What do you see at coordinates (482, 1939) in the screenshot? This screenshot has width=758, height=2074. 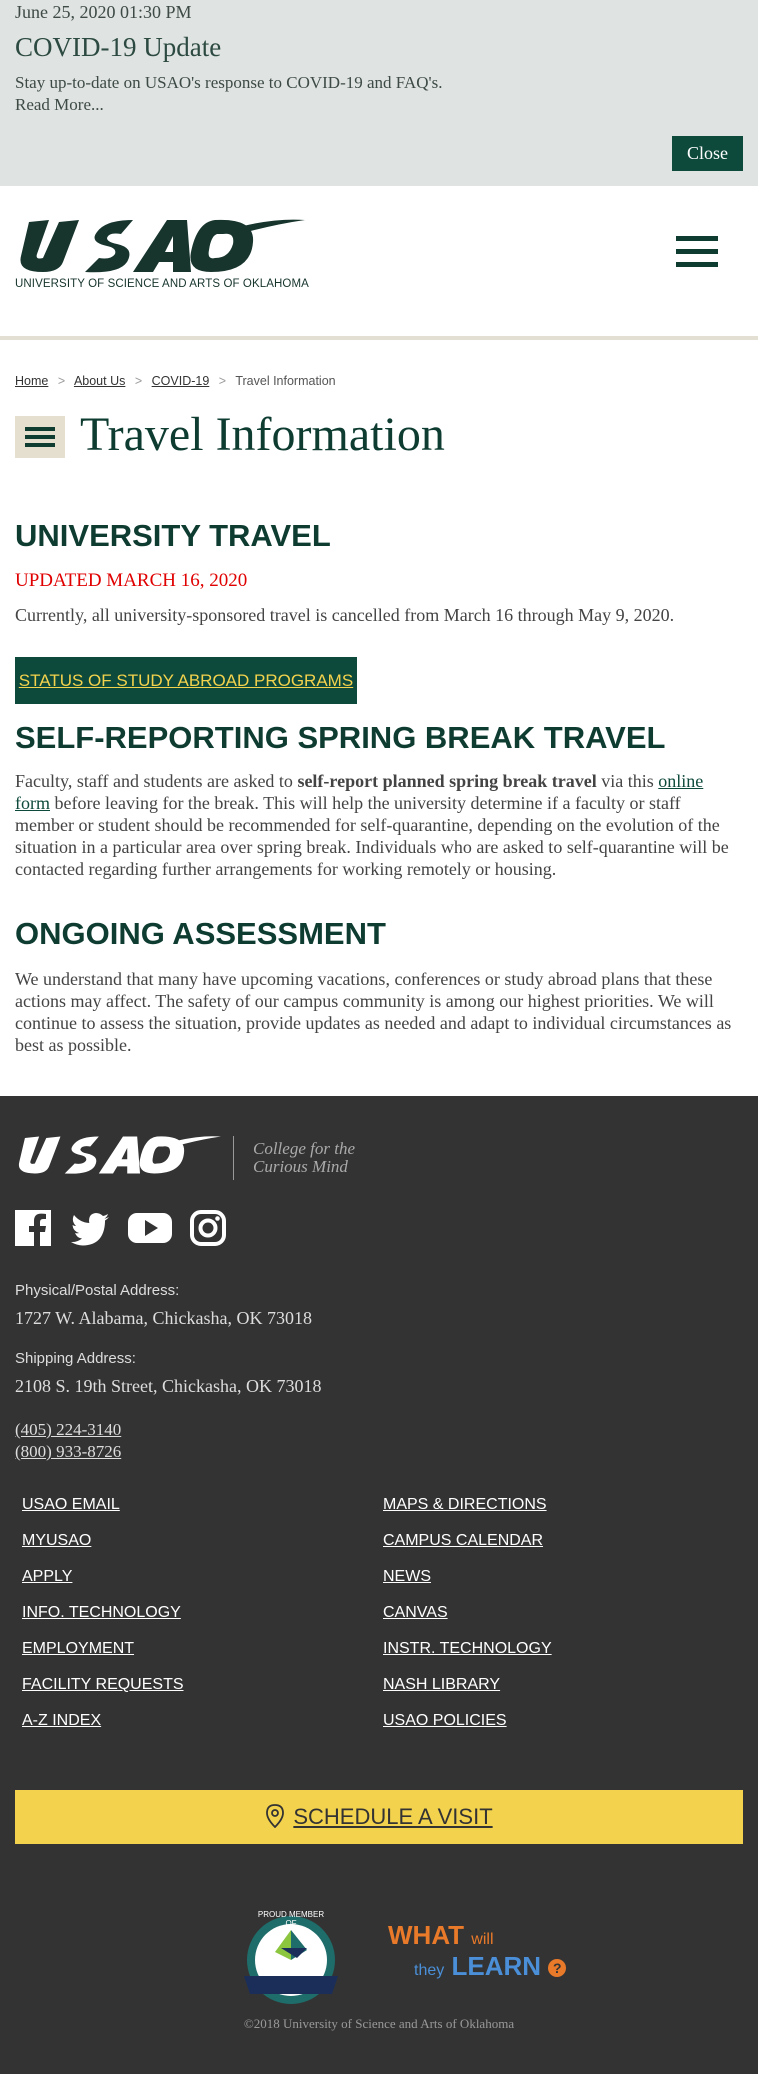 I see `wwtl-will: will` at bounding box center [482, 1939].